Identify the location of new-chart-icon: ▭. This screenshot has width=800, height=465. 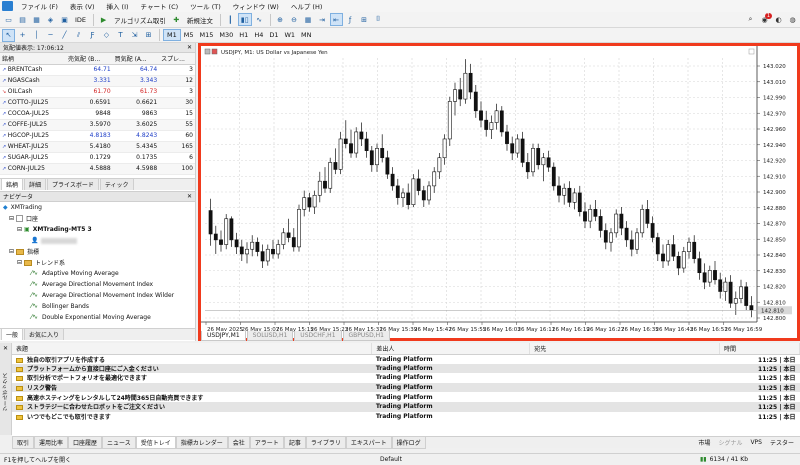
(8, 19).